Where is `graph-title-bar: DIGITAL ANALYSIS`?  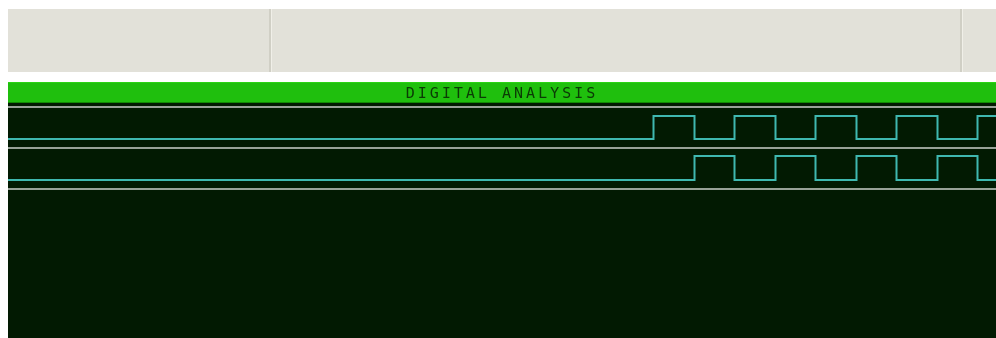
graph-title-bar: DIGITAL ANALYSIS is located at coordinates (502, 92).